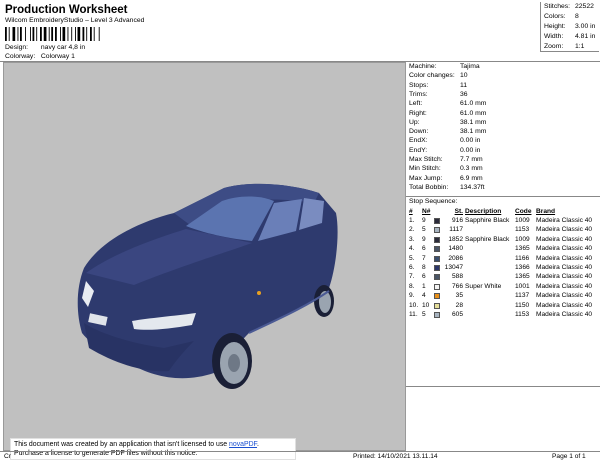 Image resolution: width=600 pixels, height=464 pixels. Describe the element at coordinates (7, 456) in the screenshot. I see `footer-left-text: Cr` at that location.